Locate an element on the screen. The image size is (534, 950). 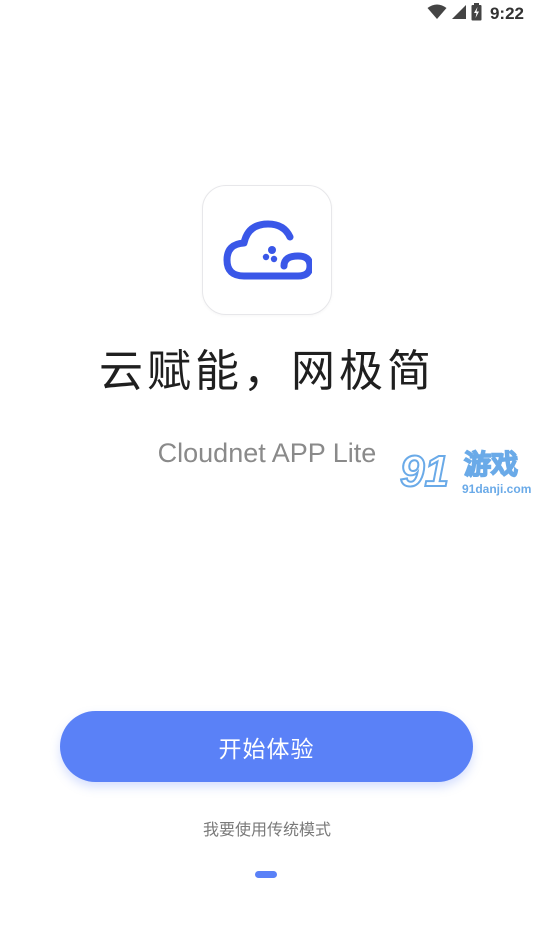
watermark: 91 游戏 91danji.com is located at coordinates (466, 476).